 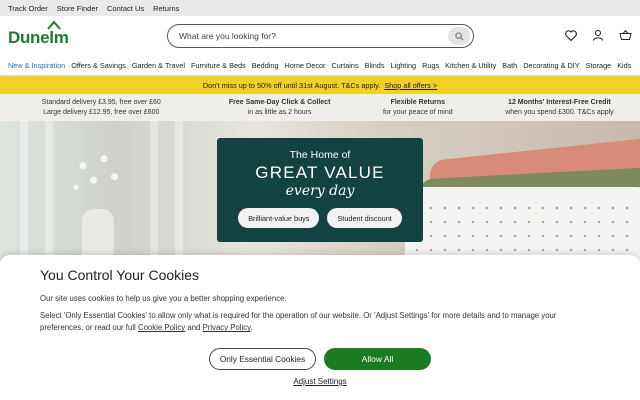 I want to click on hero-pre-title: The Home of, so click(x=320, y=155).